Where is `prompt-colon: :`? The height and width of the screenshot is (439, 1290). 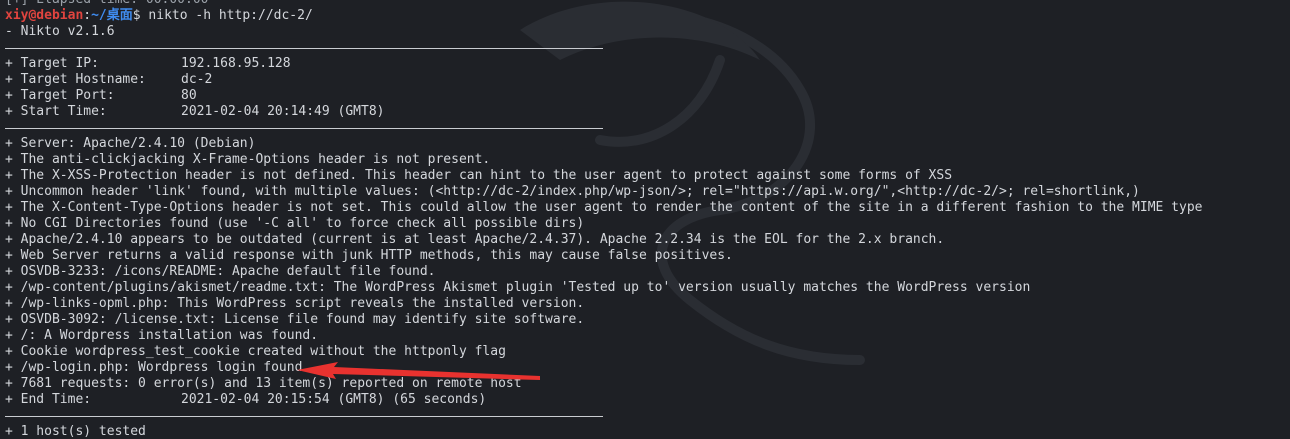
prompt-colon: : is located at coordinates (87, 15).